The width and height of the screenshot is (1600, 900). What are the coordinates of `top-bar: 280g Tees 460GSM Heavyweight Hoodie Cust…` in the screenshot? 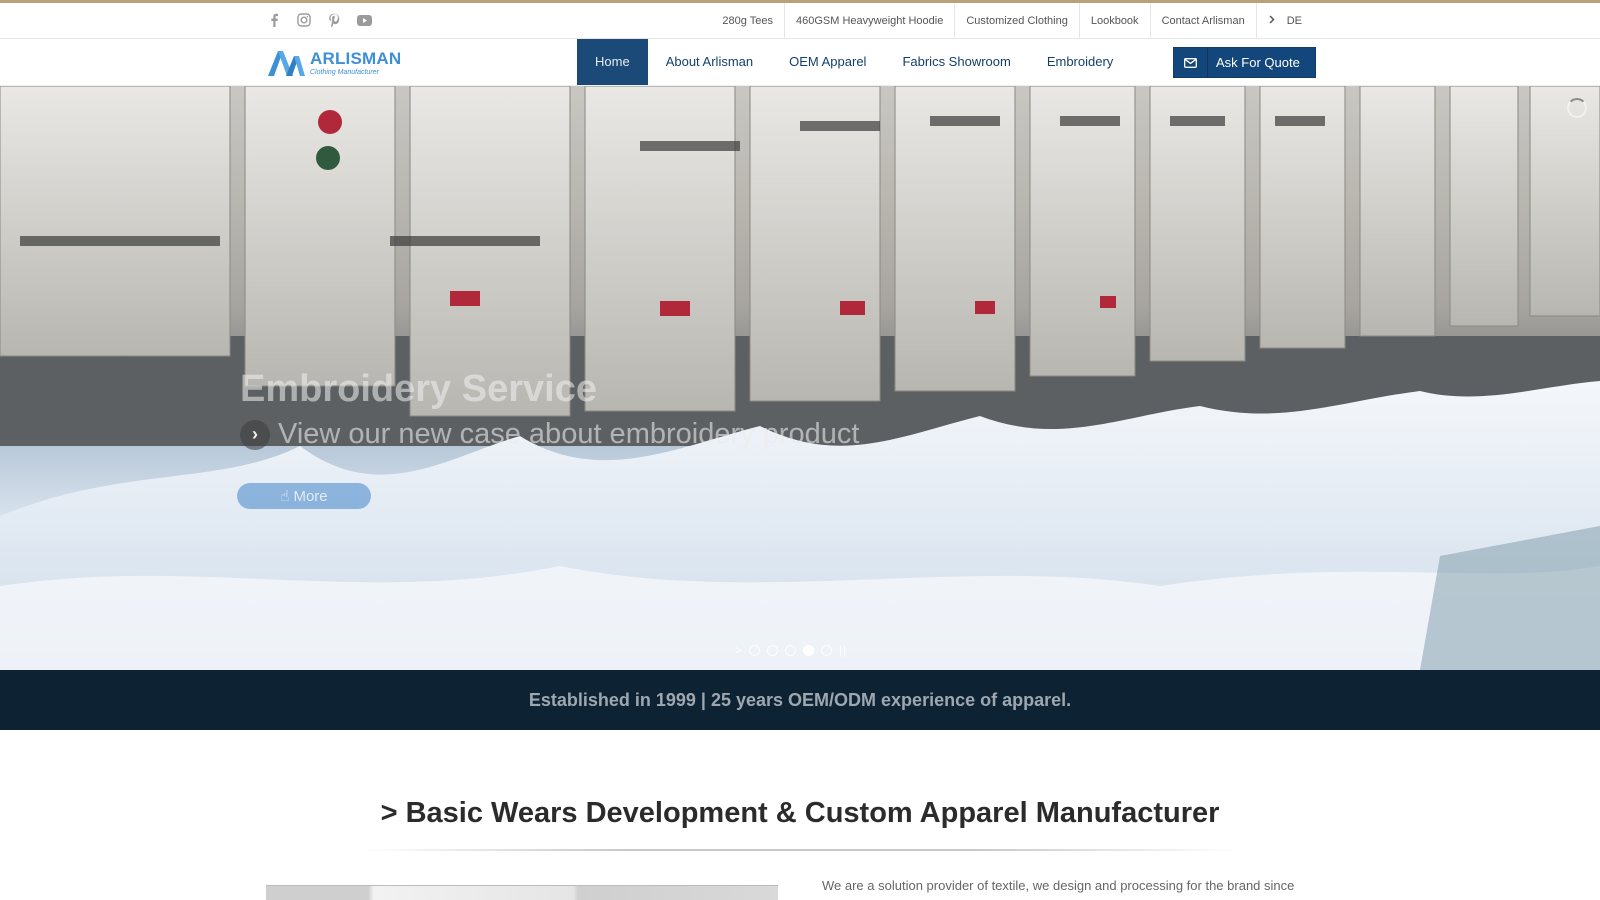 It's located at (800, 19).